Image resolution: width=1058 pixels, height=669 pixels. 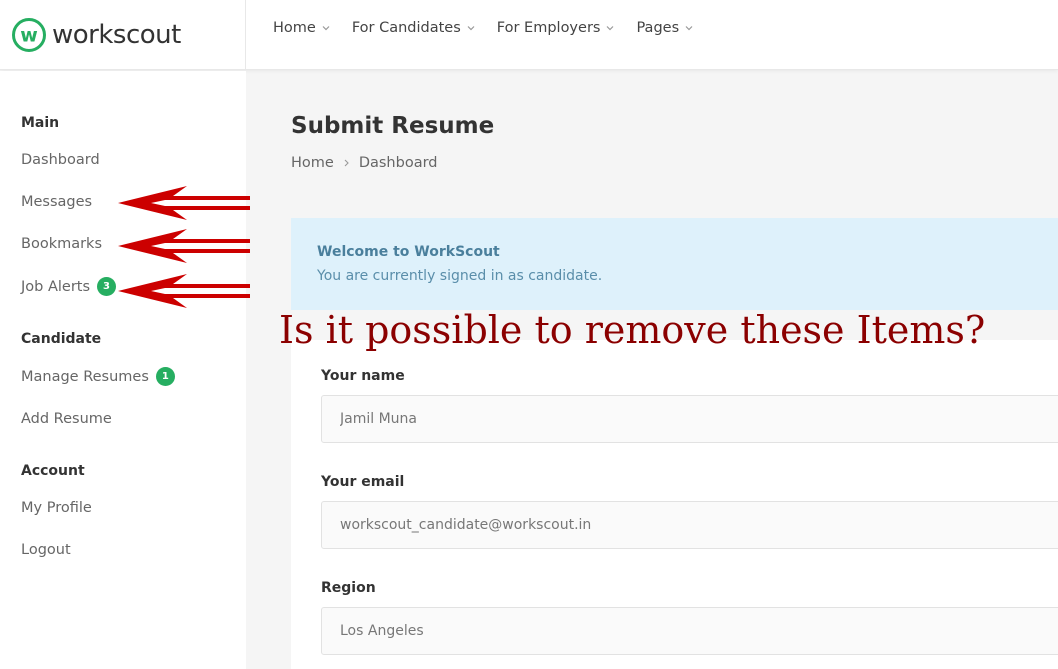 I want to click on annotation-question: Is it possible to remove these Items?, so click(x=632, y=330).